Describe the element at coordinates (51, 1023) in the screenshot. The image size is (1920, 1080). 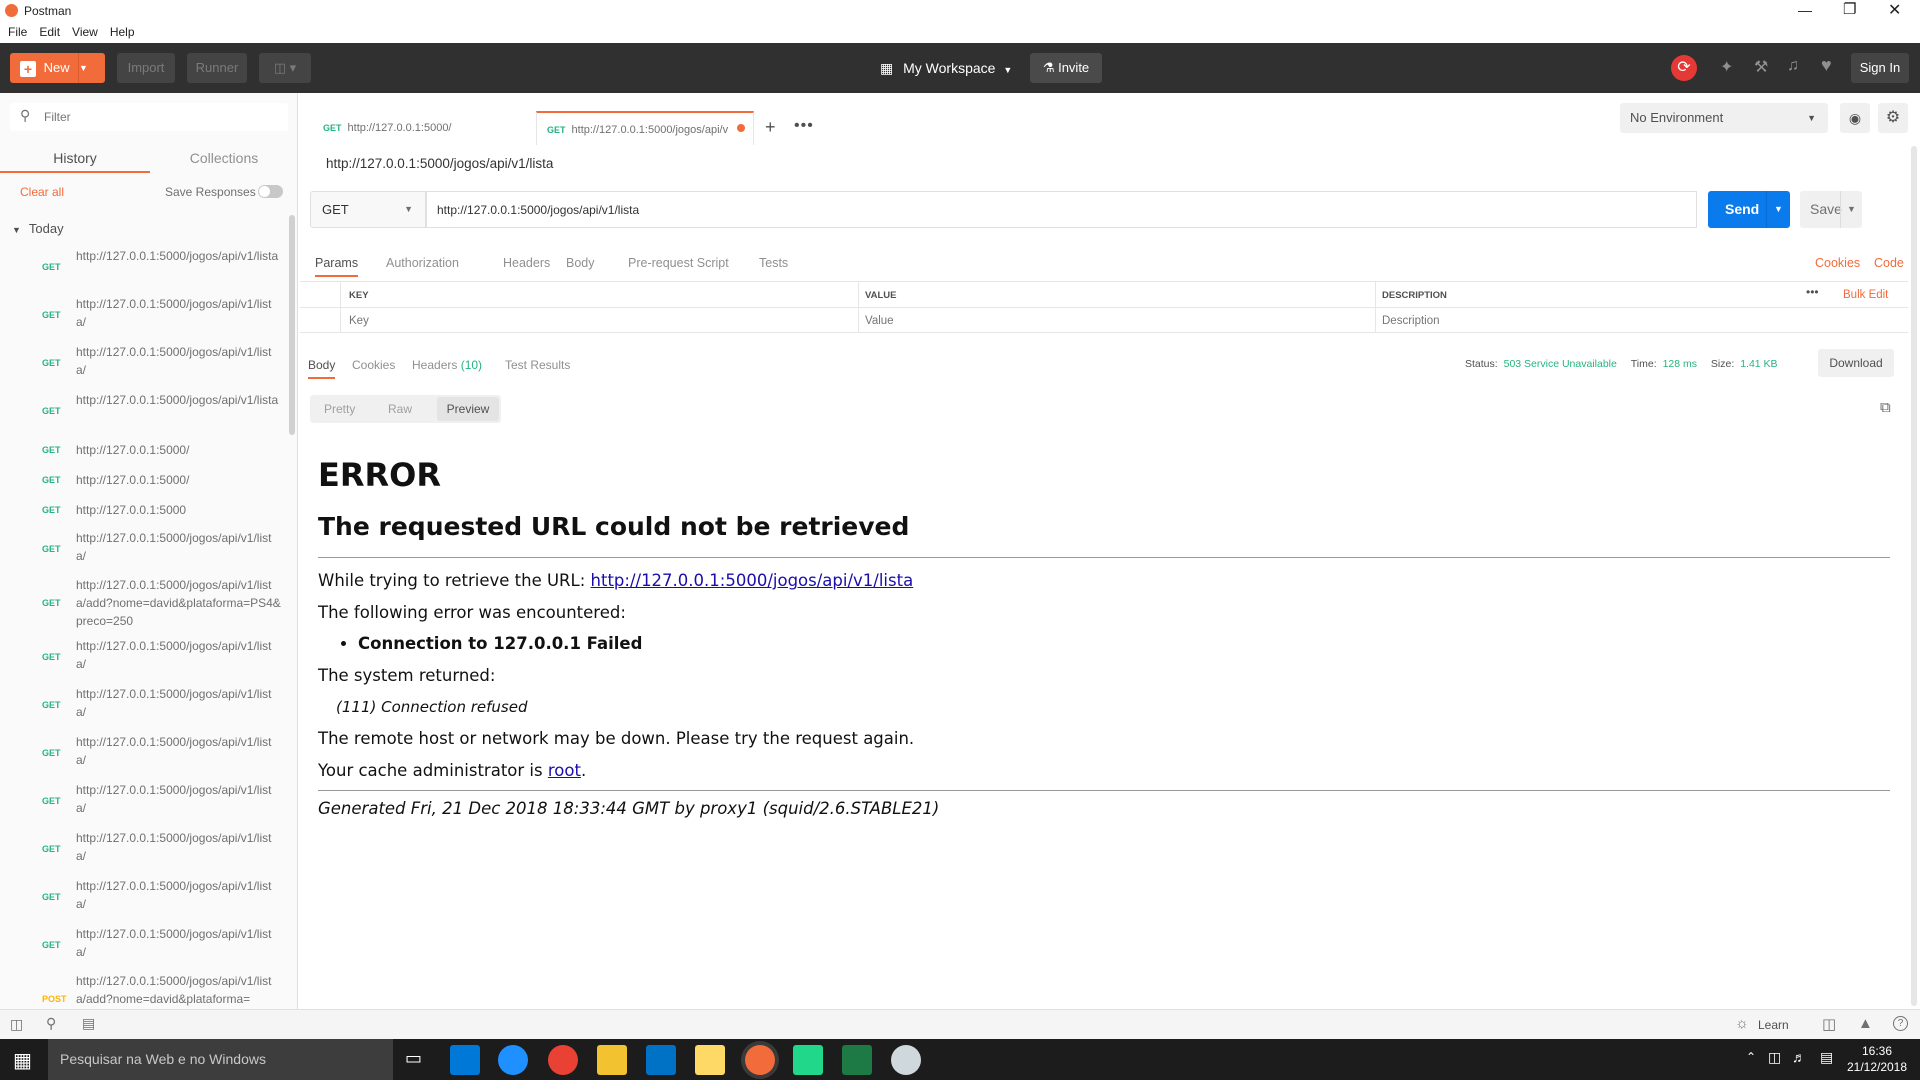
I see `find-icon: ⚲` at that location.